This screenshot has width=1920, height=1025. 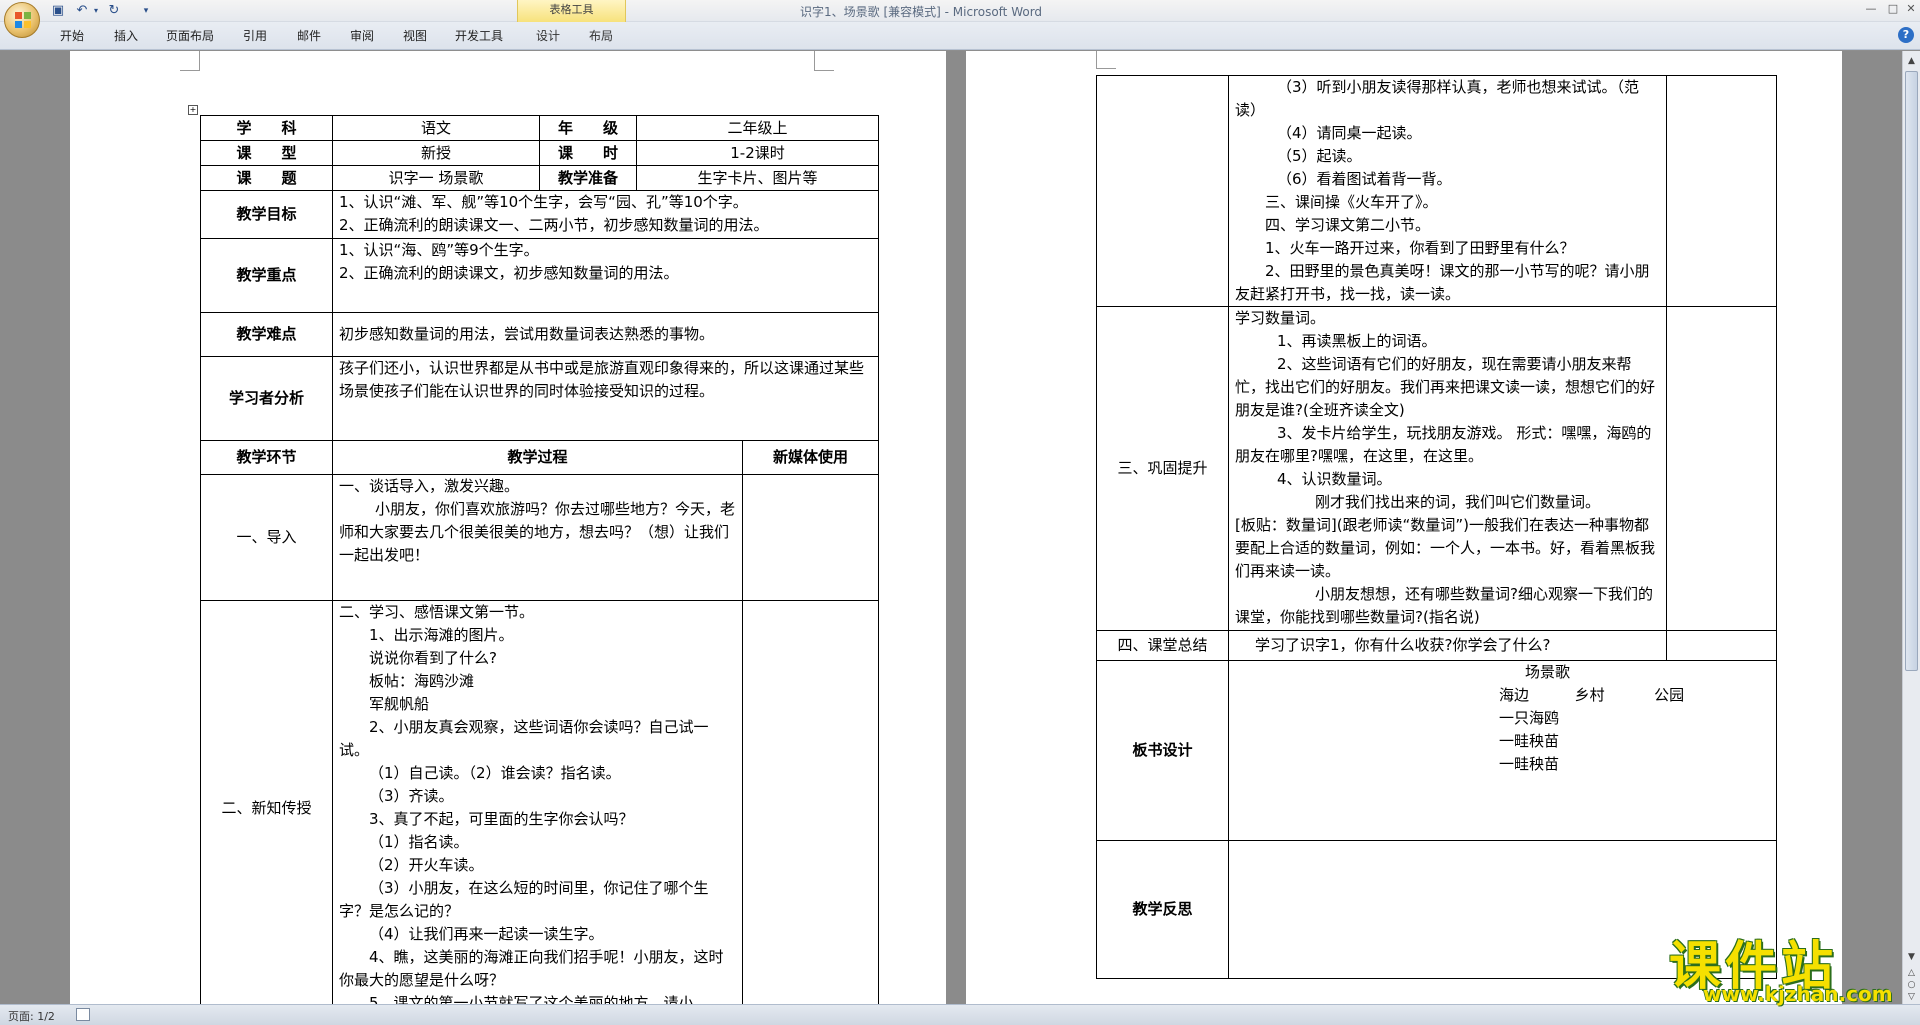 What do you see at coordinates (126, 36) in the screenshot?
I see `tab-insert: 插入` at bounding box center [126, 36].